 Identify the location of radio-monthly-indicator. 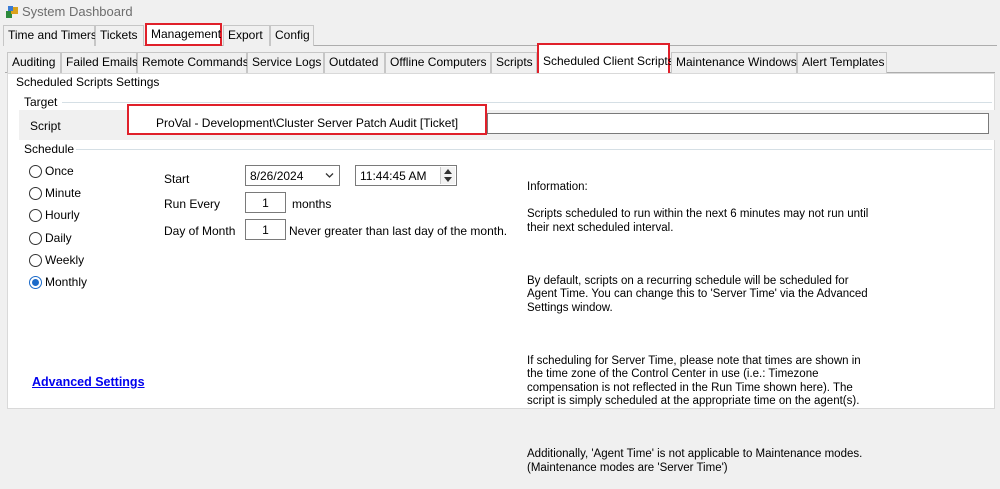
(35, 282).